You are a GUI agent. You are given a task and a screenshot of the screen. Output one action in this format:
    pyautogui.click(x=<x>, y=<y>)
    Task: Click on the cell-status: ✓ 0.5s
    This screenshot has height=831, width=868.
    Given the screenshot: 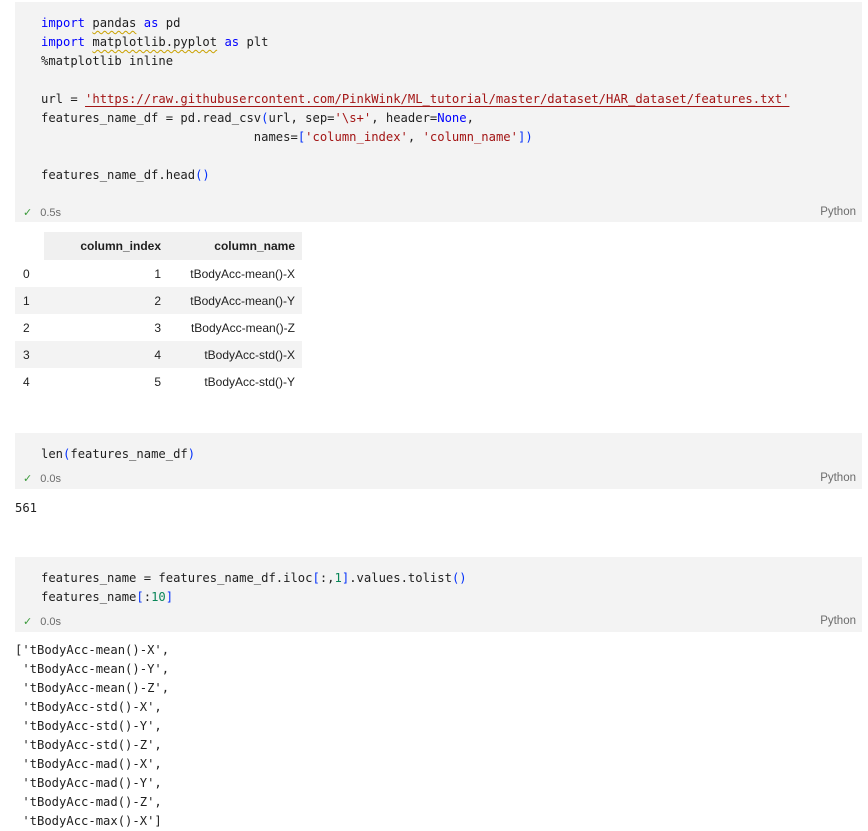 What is the action you would take?
    pyautogui.click(x=42, y=212)
    